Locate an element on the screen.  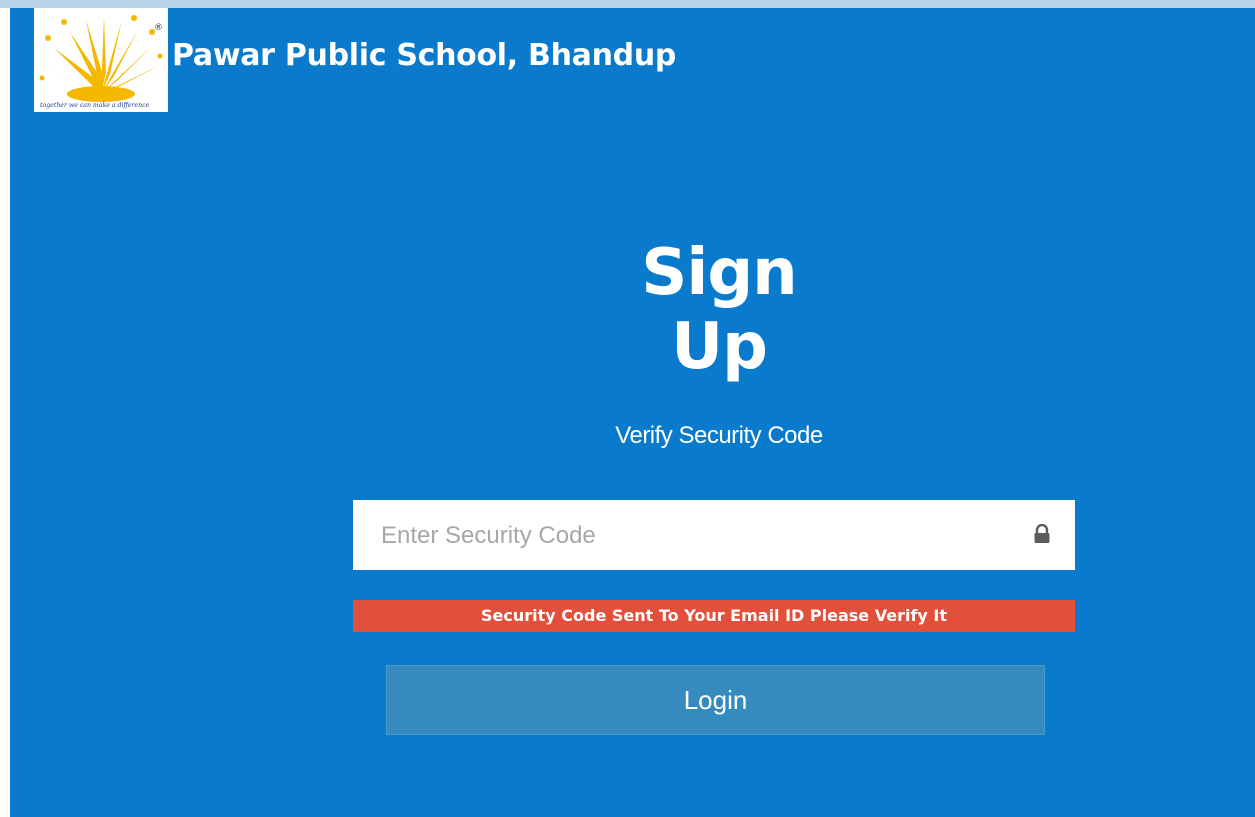
security-code-field is located at coordinates (714, 536).